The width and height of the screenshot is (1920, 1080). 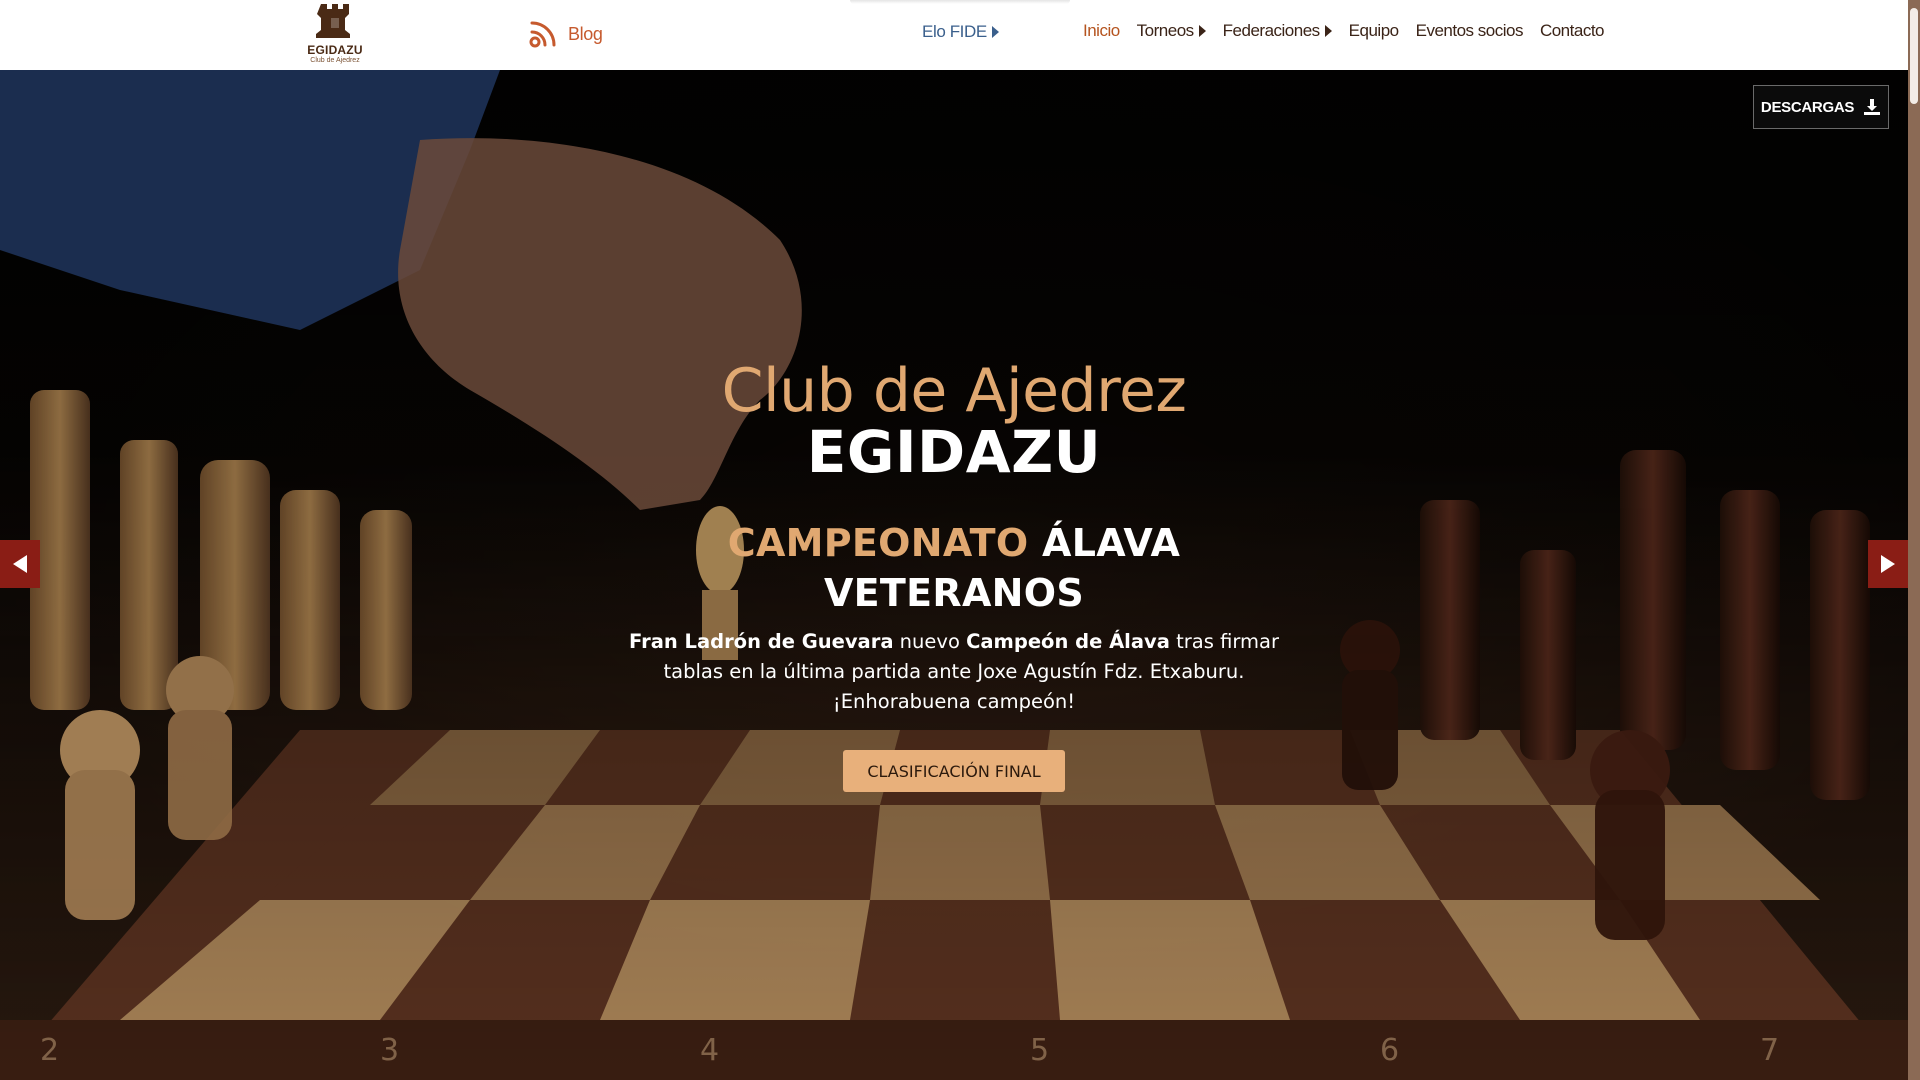 I want to click on board-number: 5, so click(x=1039, y=1050).